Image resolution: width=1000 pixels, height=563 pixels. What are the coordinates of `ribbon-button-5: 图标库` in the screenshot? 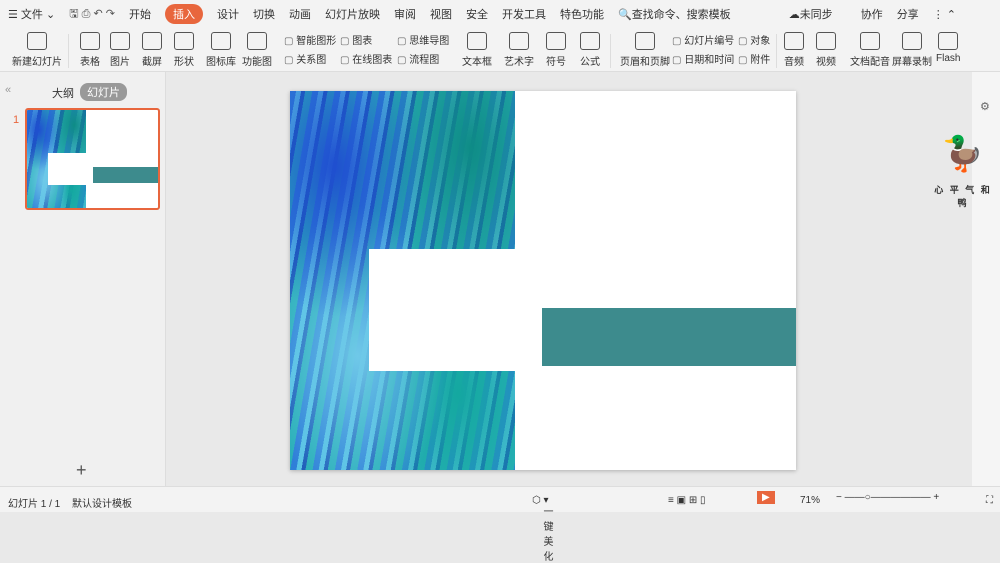 It's located at (221, 50).